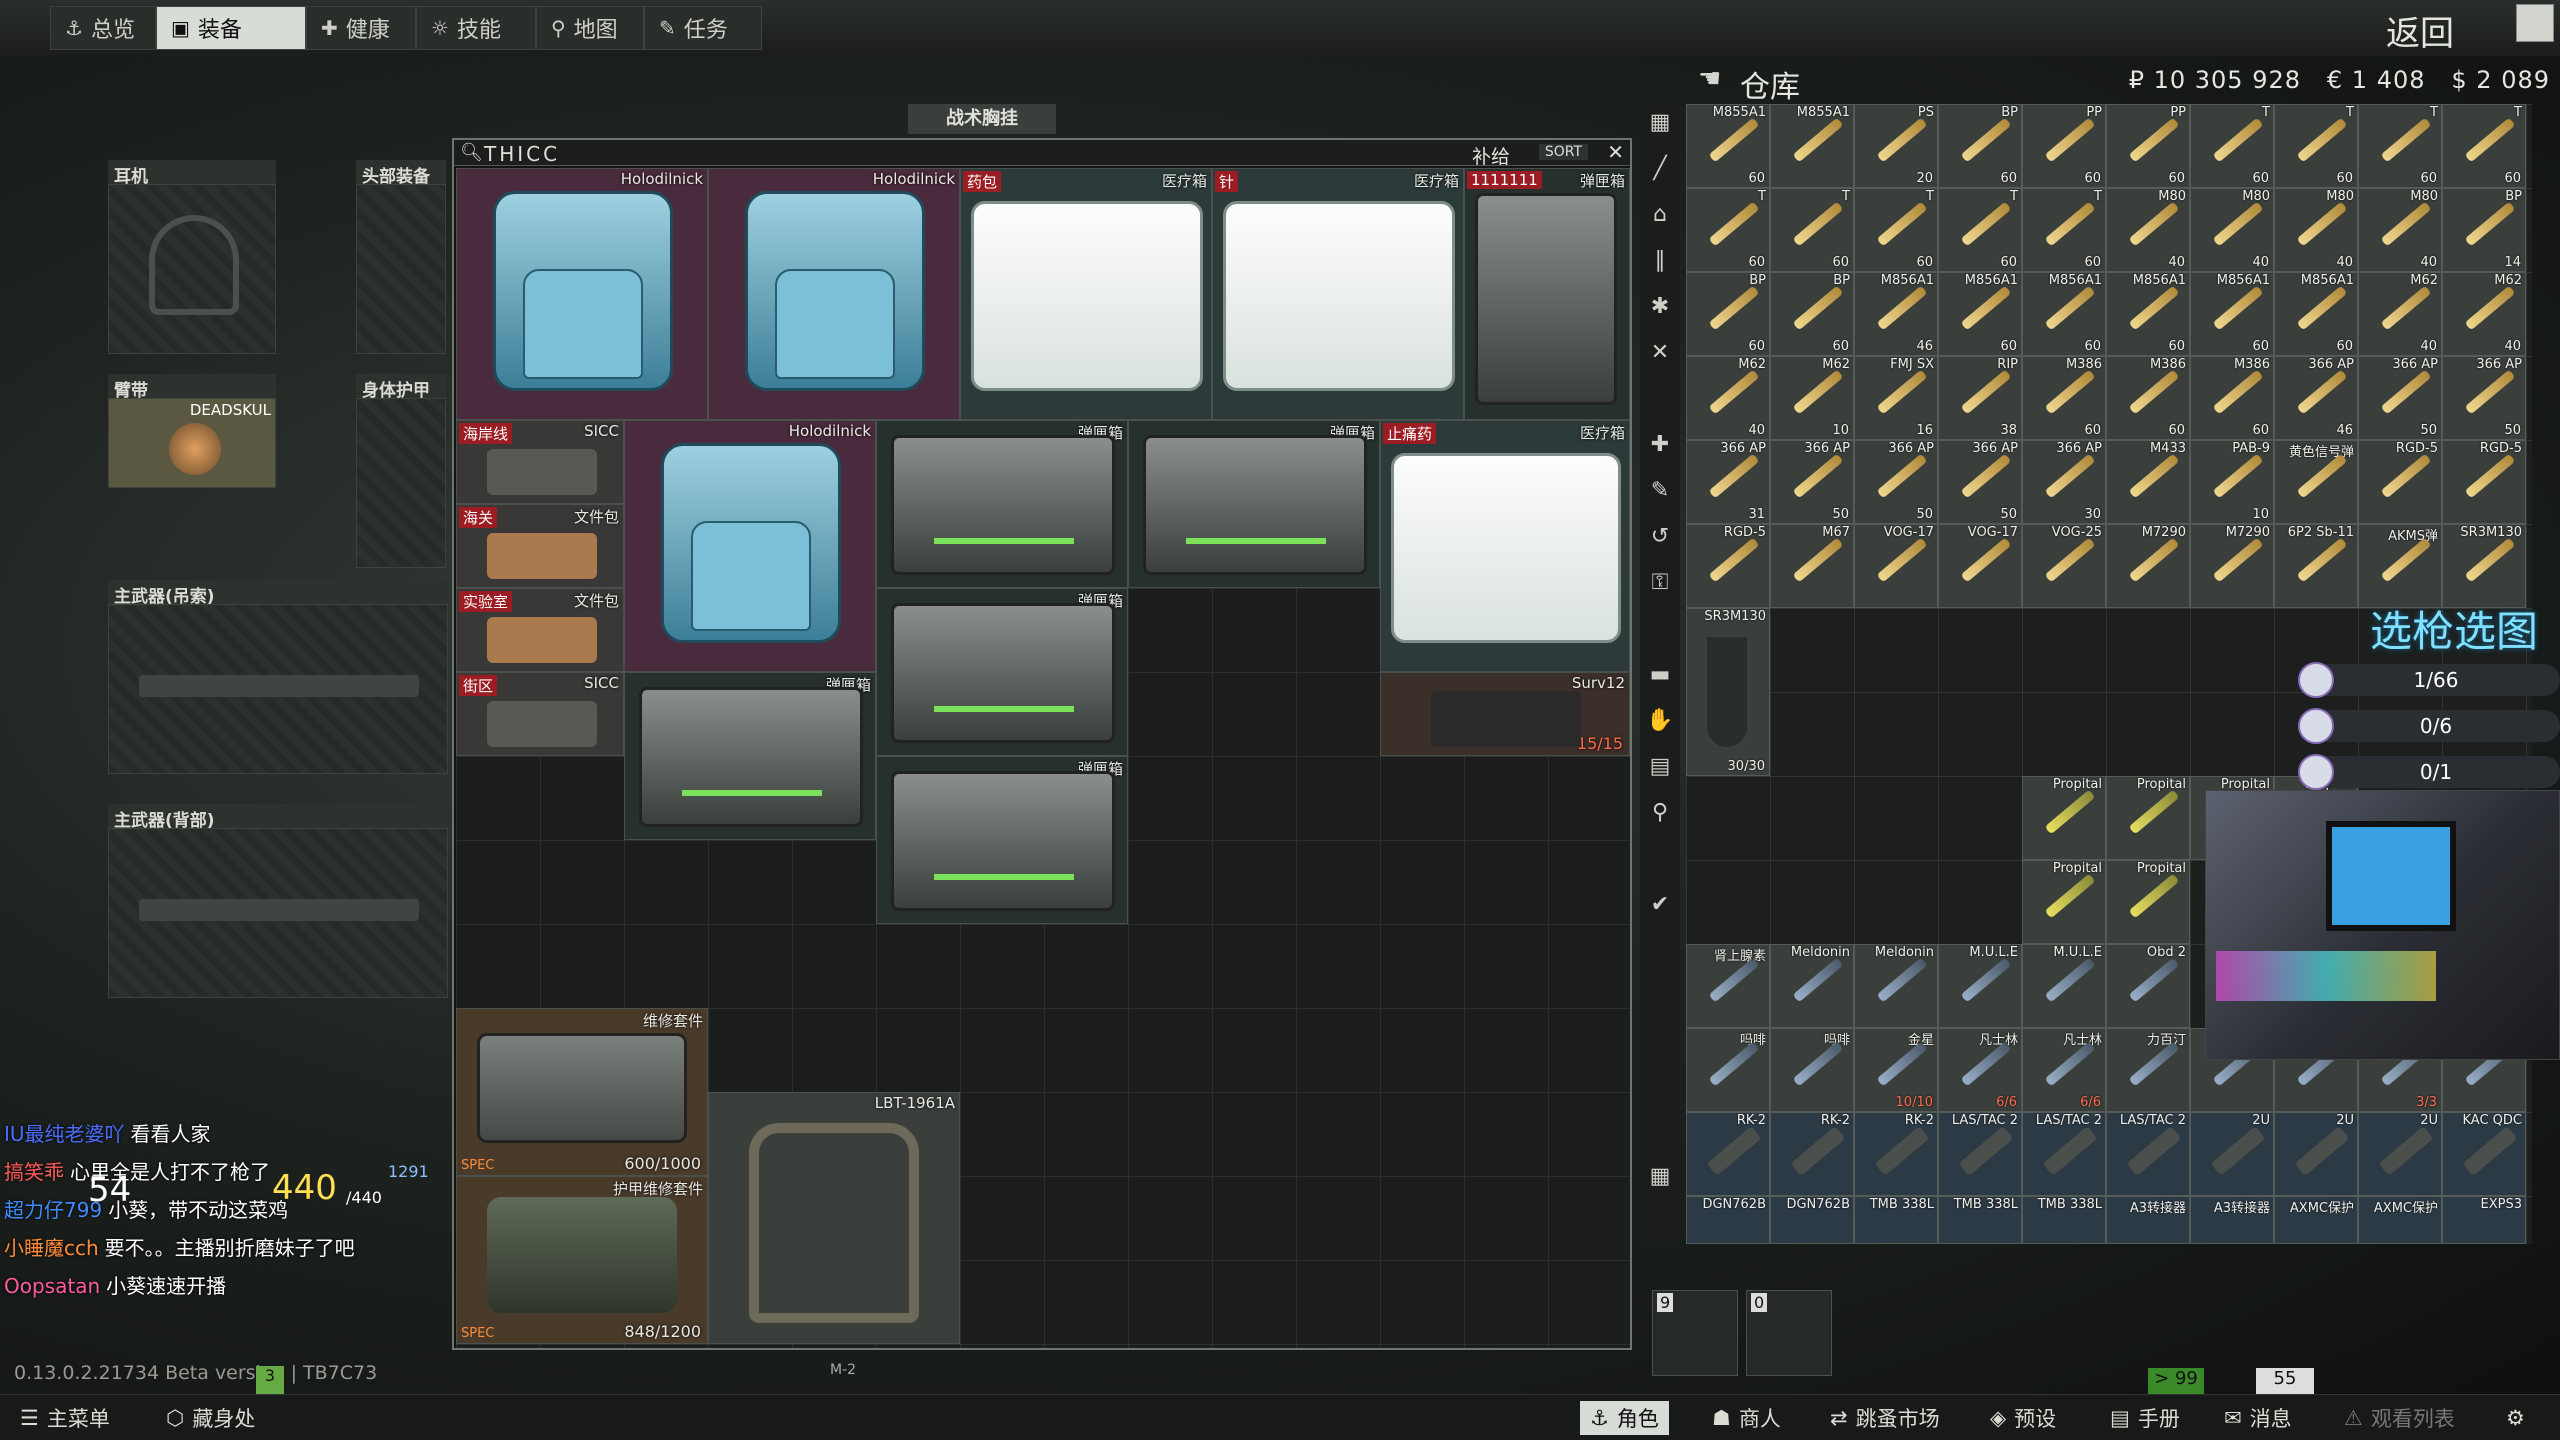 The width and height of the screenshot is (2560, 1440). Describe the element at coordinates (1896, 146) in the screenshot. I see `ammo-item: PS 20` at that location.